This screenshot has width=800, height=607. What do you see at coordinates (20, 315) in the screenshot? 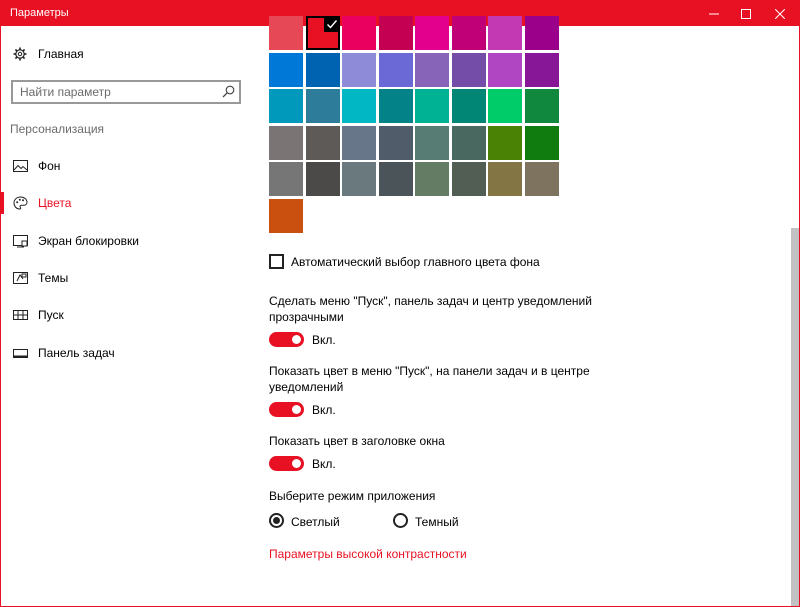
I see `start-icon` at bounding box center [20, 315].